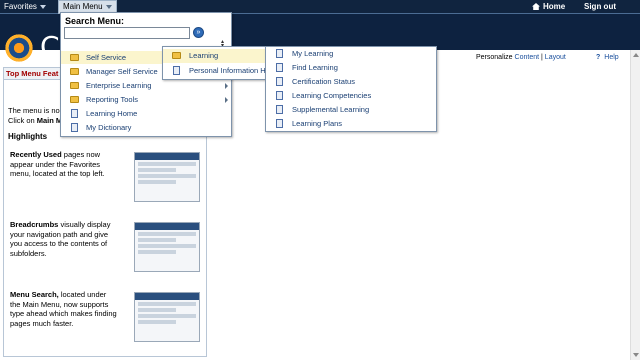 This screenshot has width=640, height=360. Describe the element at coordinates (119, 85) in the screenshot. I see `menu-item-label: Enterprise Learning` at that location.